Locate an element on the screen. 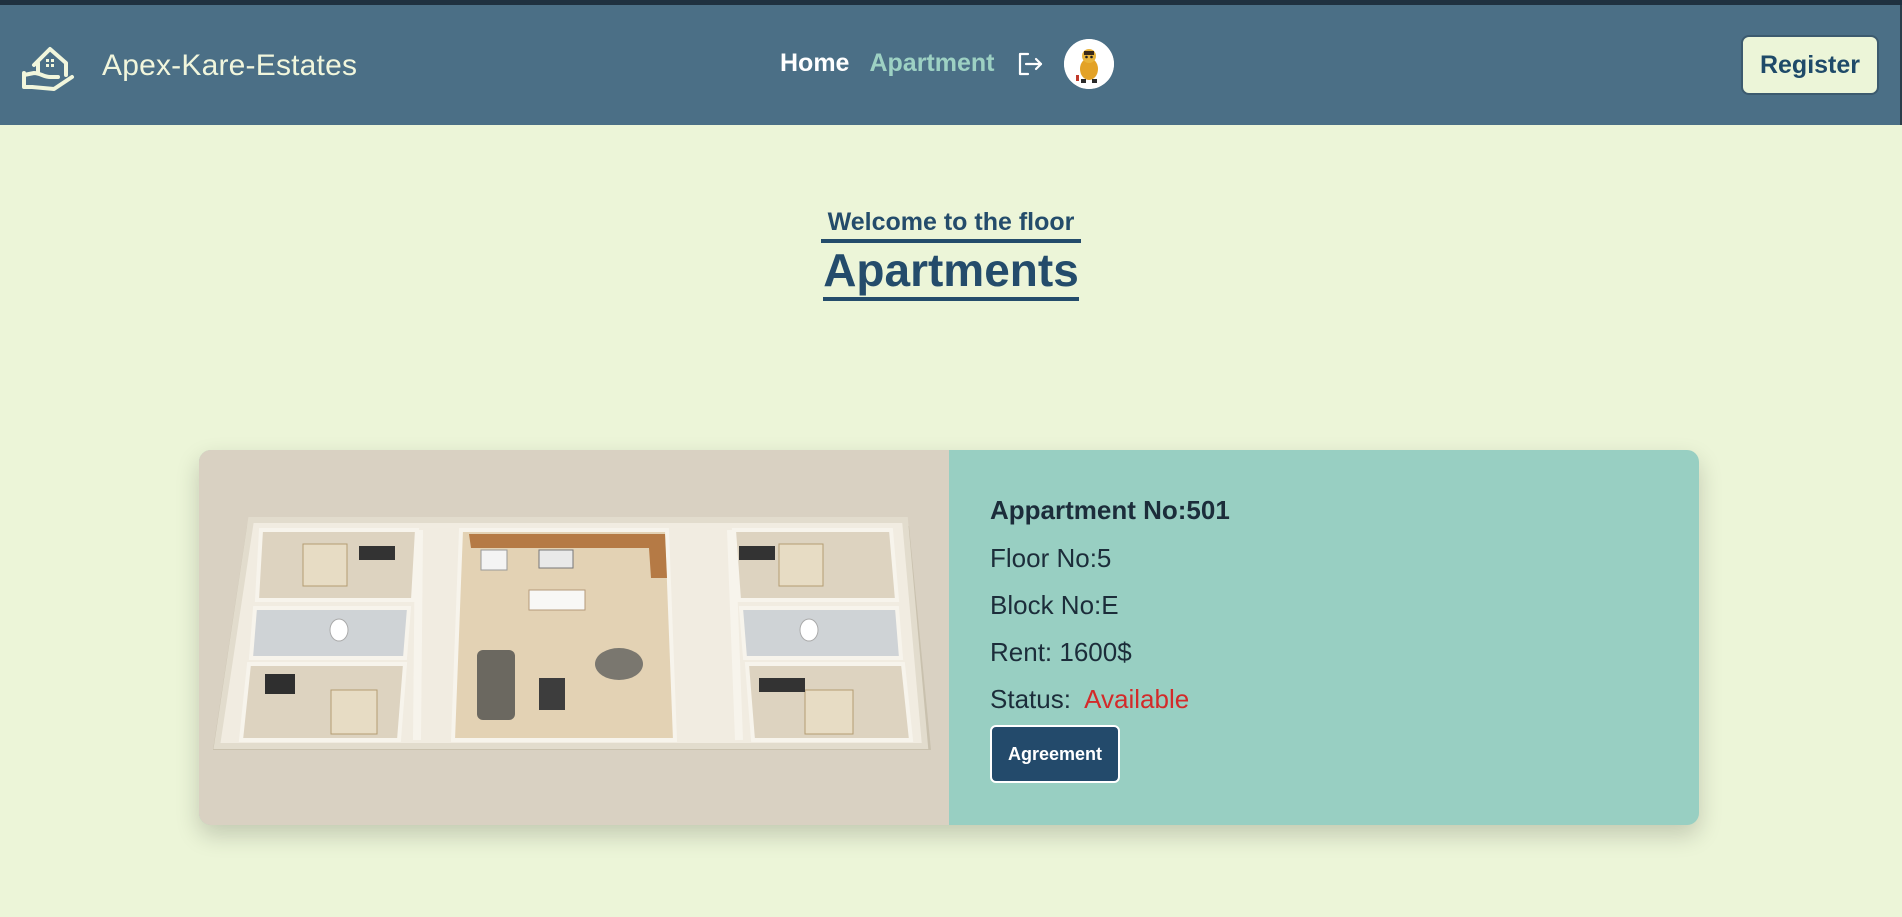 This screenshot has height=917, width=1902. page-subtitle: Welcome to the floor is located at coordinates (951, 225).